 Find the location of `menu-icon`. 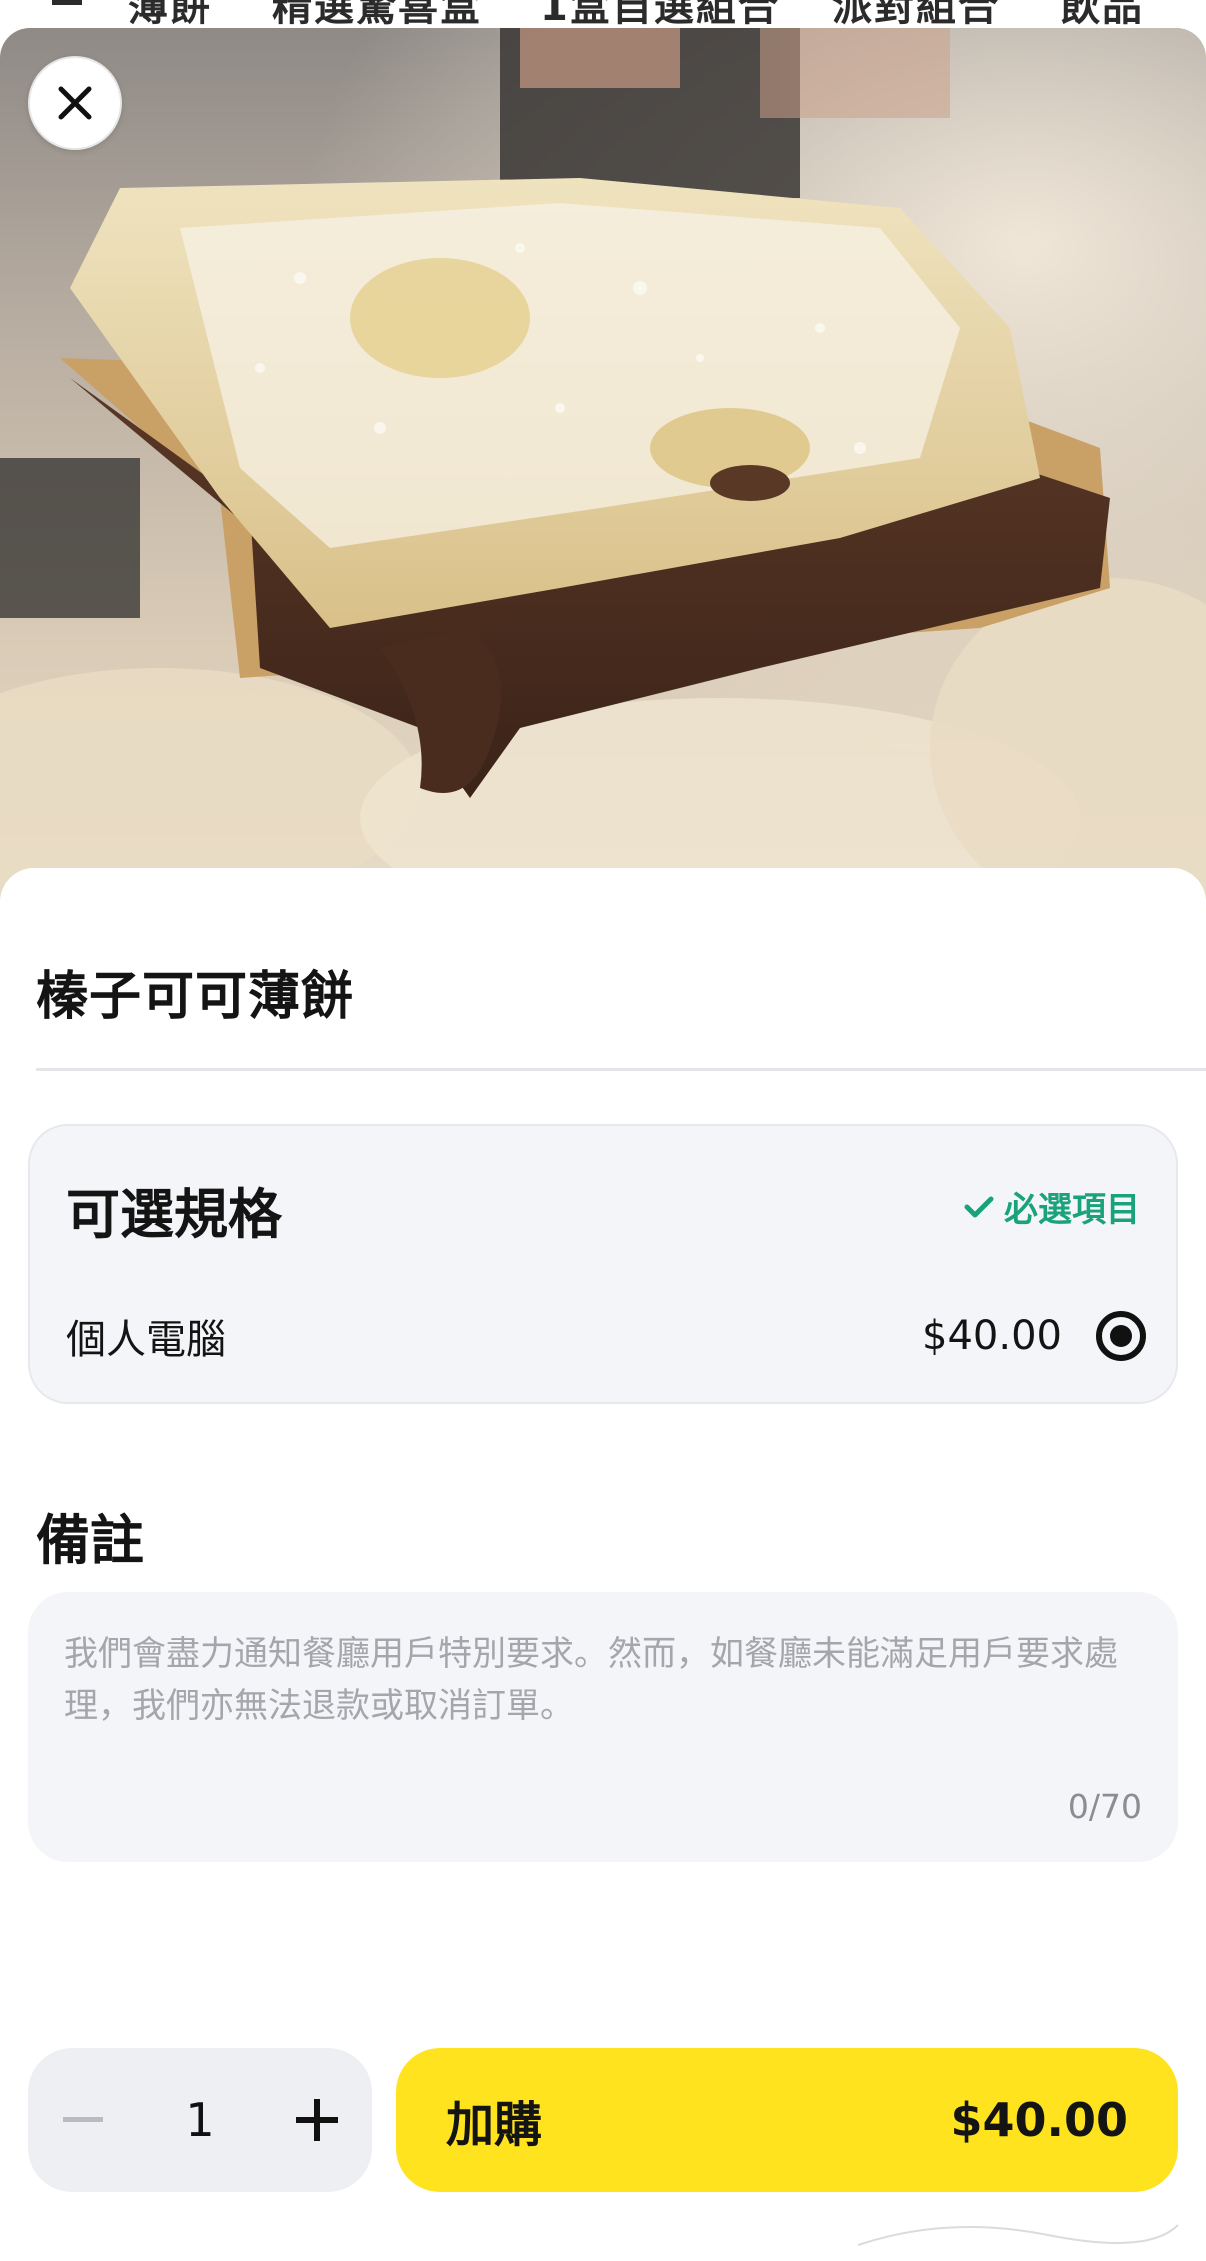

menu-icon is located at coordinates (59, 5).